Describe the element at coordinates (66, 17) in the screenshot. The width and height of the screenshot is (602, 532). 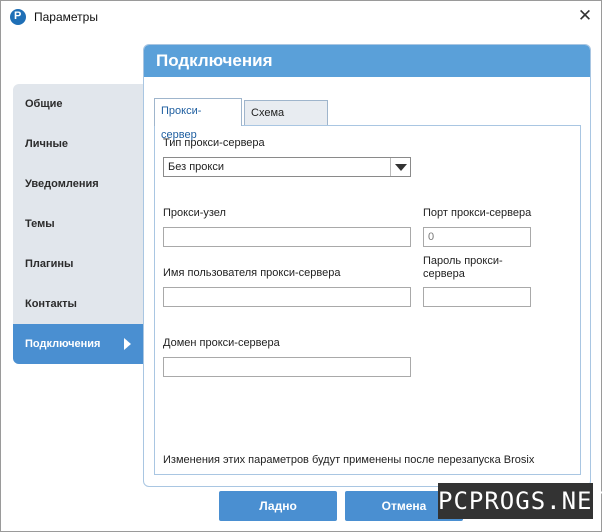
I see `window-title: Параметры` at that location.